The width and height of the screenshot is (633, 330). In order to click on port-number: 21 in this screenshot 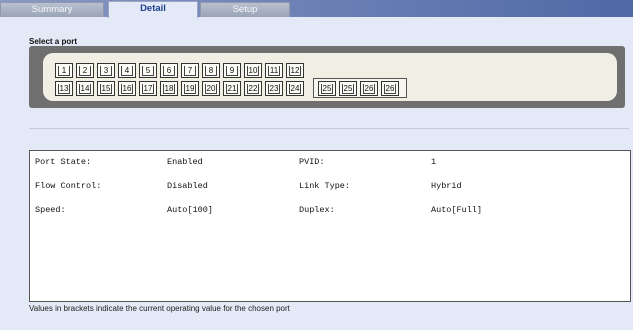, I will do `click(232, 89)`.